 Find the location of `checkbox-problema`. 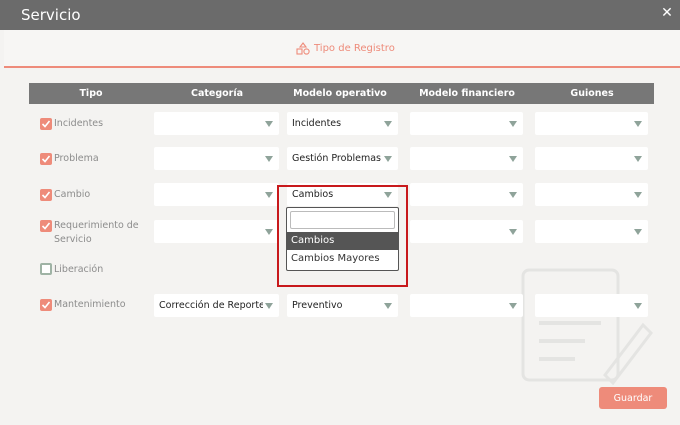

checkbox-problema is located at coordinates (46, 159).